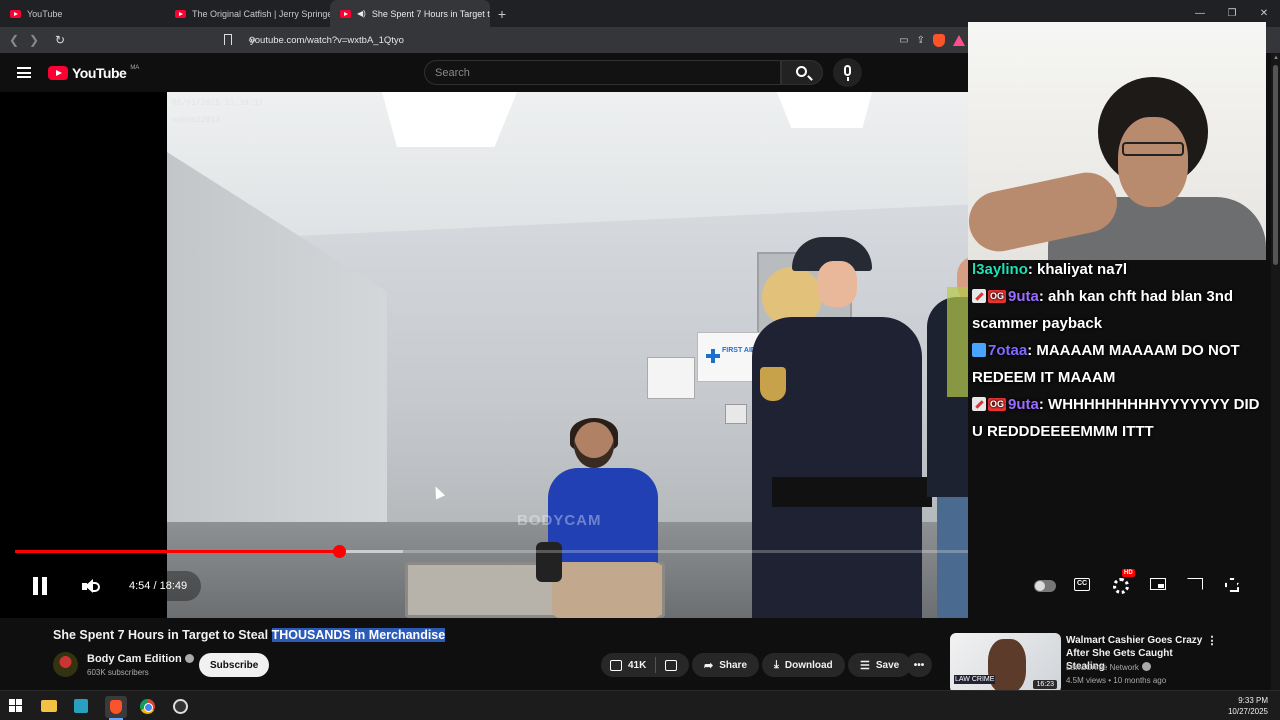 The width and height of the screenshot is (1280, 720). Describe the element at coordinates (616, 665) in the screenshot. I see `thumbs-up-icon` at that location.